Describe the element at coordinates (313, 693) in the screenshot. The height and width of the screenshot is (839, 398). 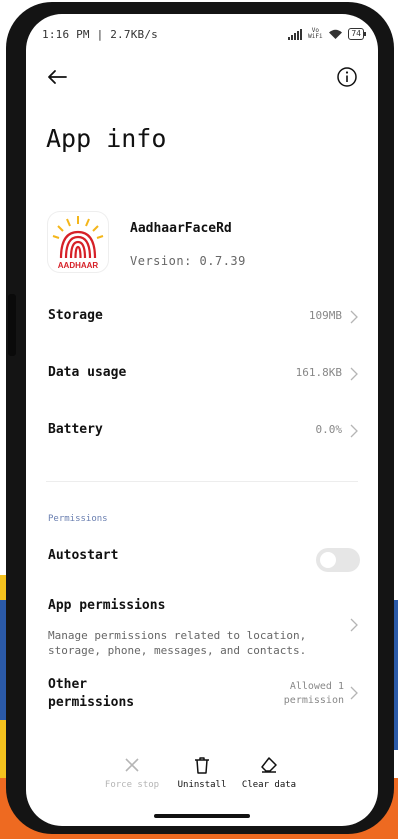
I see `other-permissions-value: Allowed 1 permission` at that location.